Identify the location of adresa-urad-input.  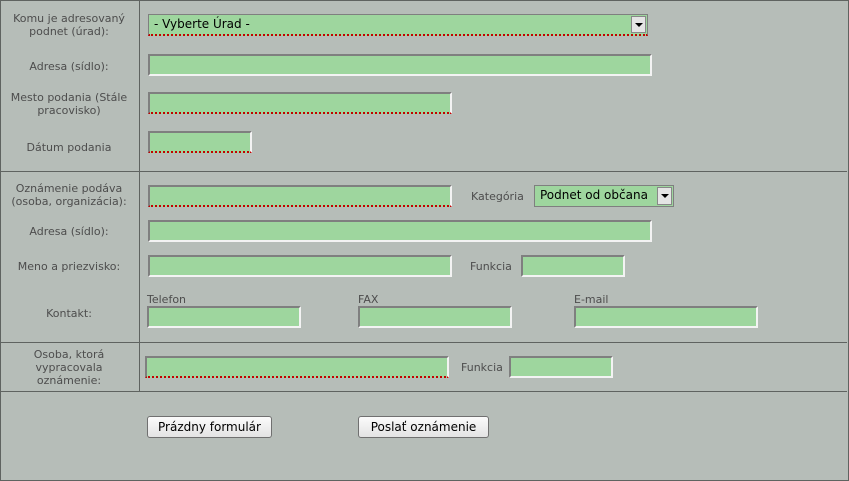
(400, 65).